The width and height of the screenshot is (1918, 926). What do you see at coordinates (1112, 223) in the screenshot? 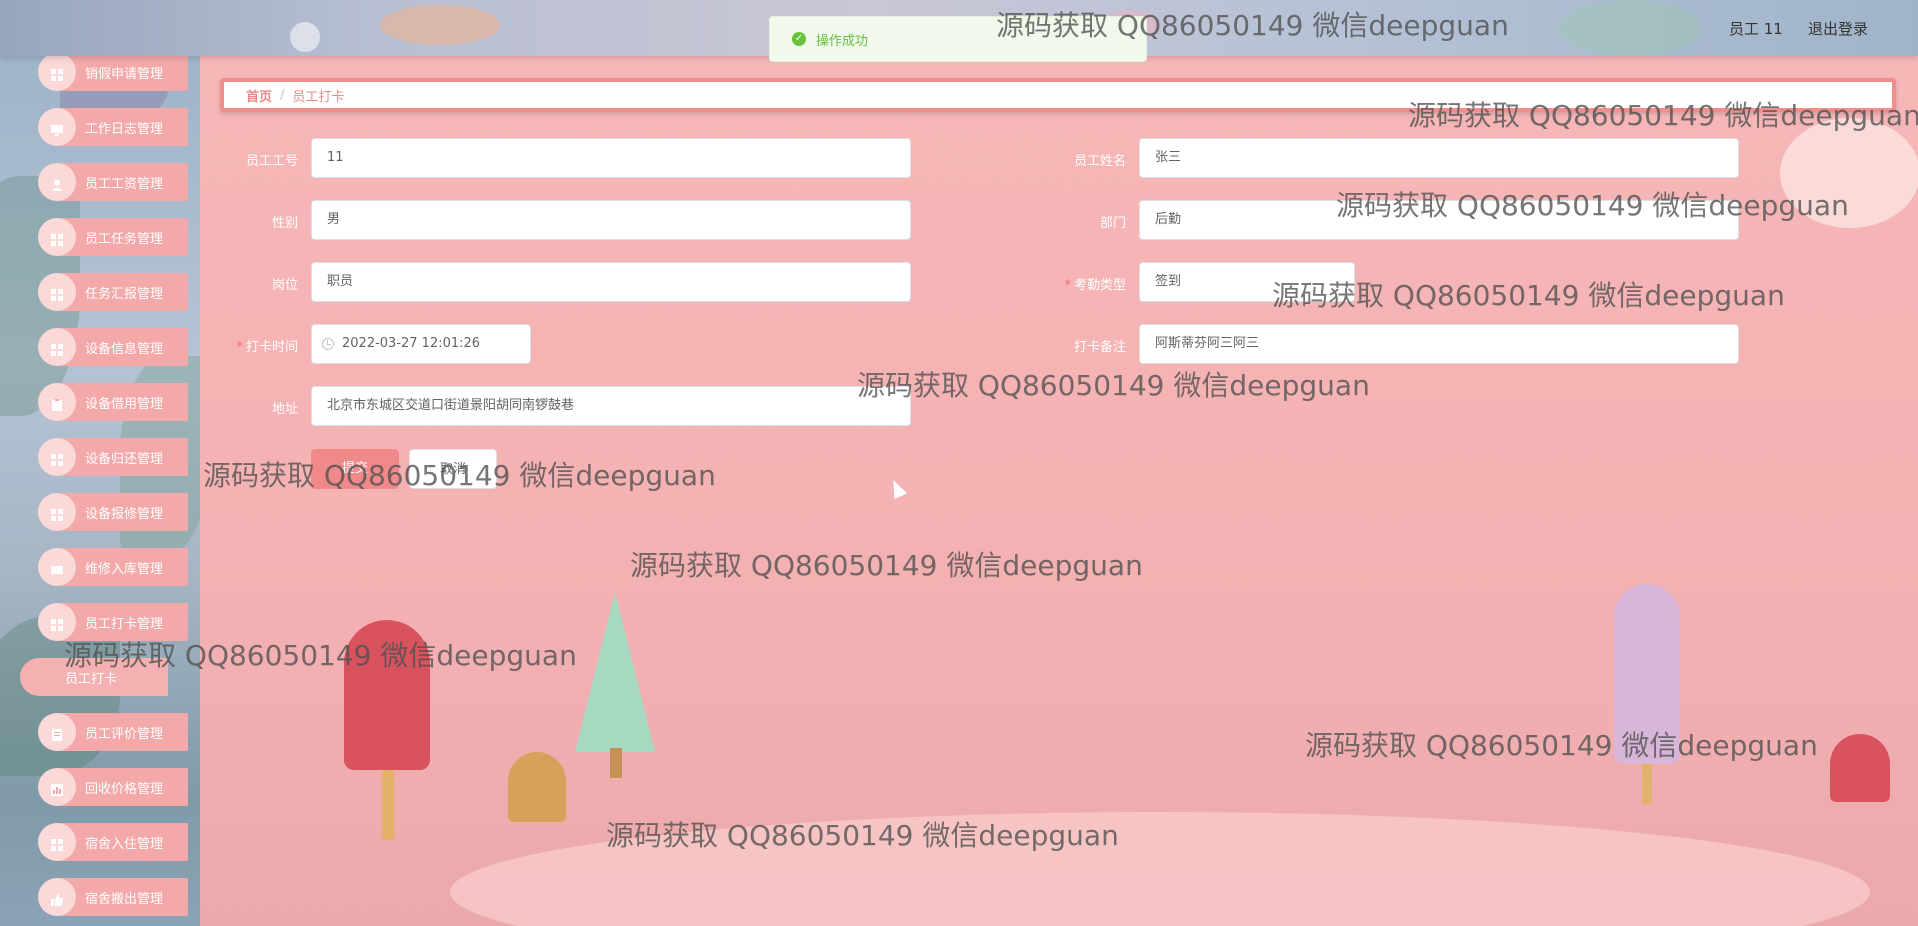
I see `department-label: 部门` at bounding box center [1112, 223].